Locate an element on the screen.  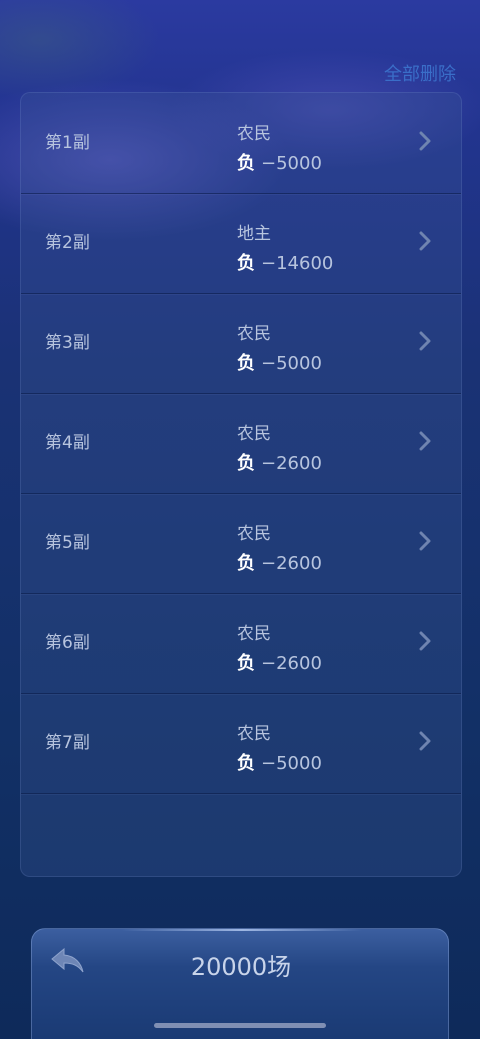
record-result: 负 −14600 is located at coordinates (285, 262).